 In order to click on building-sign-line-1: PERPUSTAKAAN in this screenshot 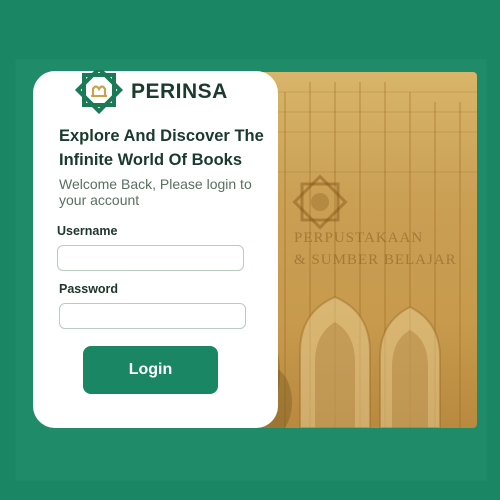, I will do `click(359, 238)`.